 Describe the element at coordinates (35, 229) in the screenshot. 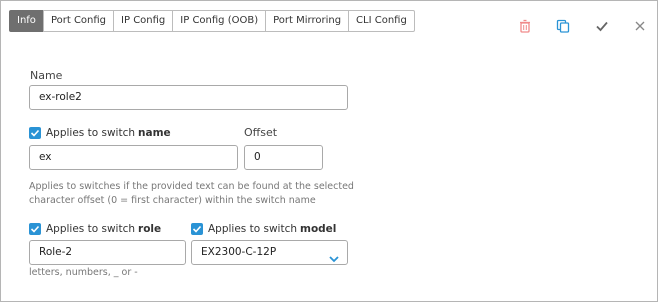

I see `applies-role-checkbox` at that location.